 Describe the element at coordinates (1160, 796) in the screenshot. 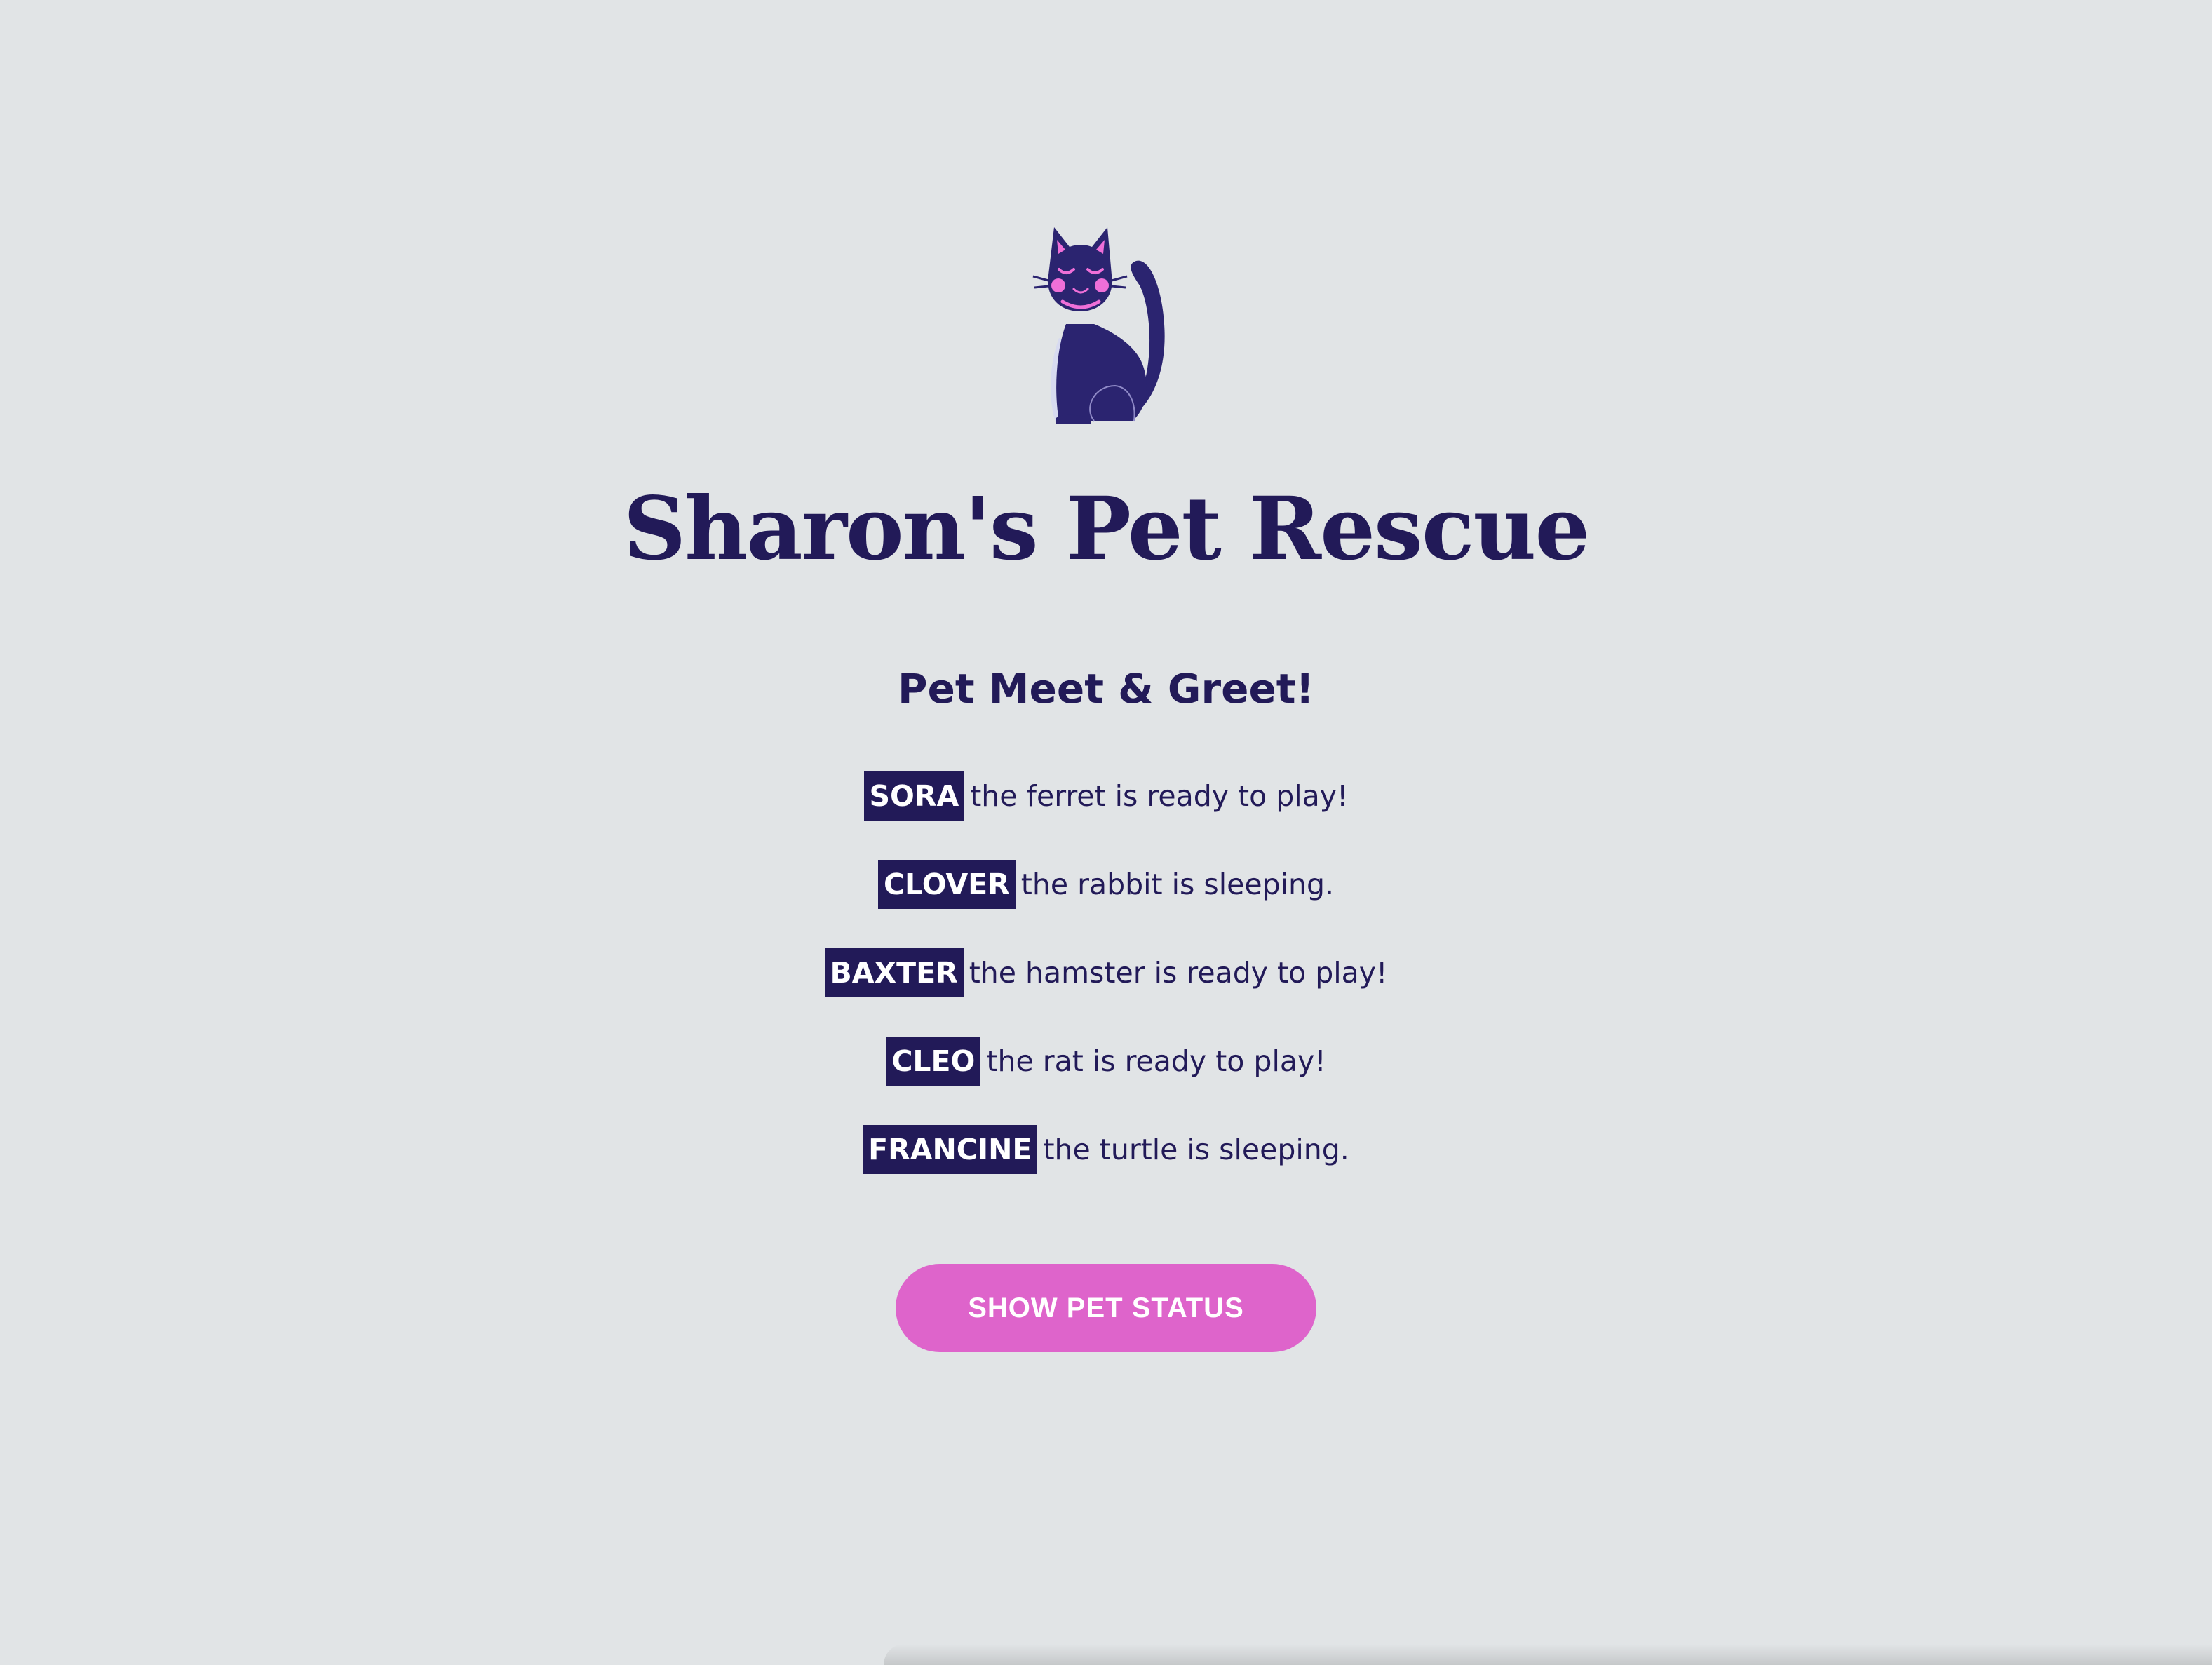

I see `pet-description: the ferret is ready to play!` at that location.